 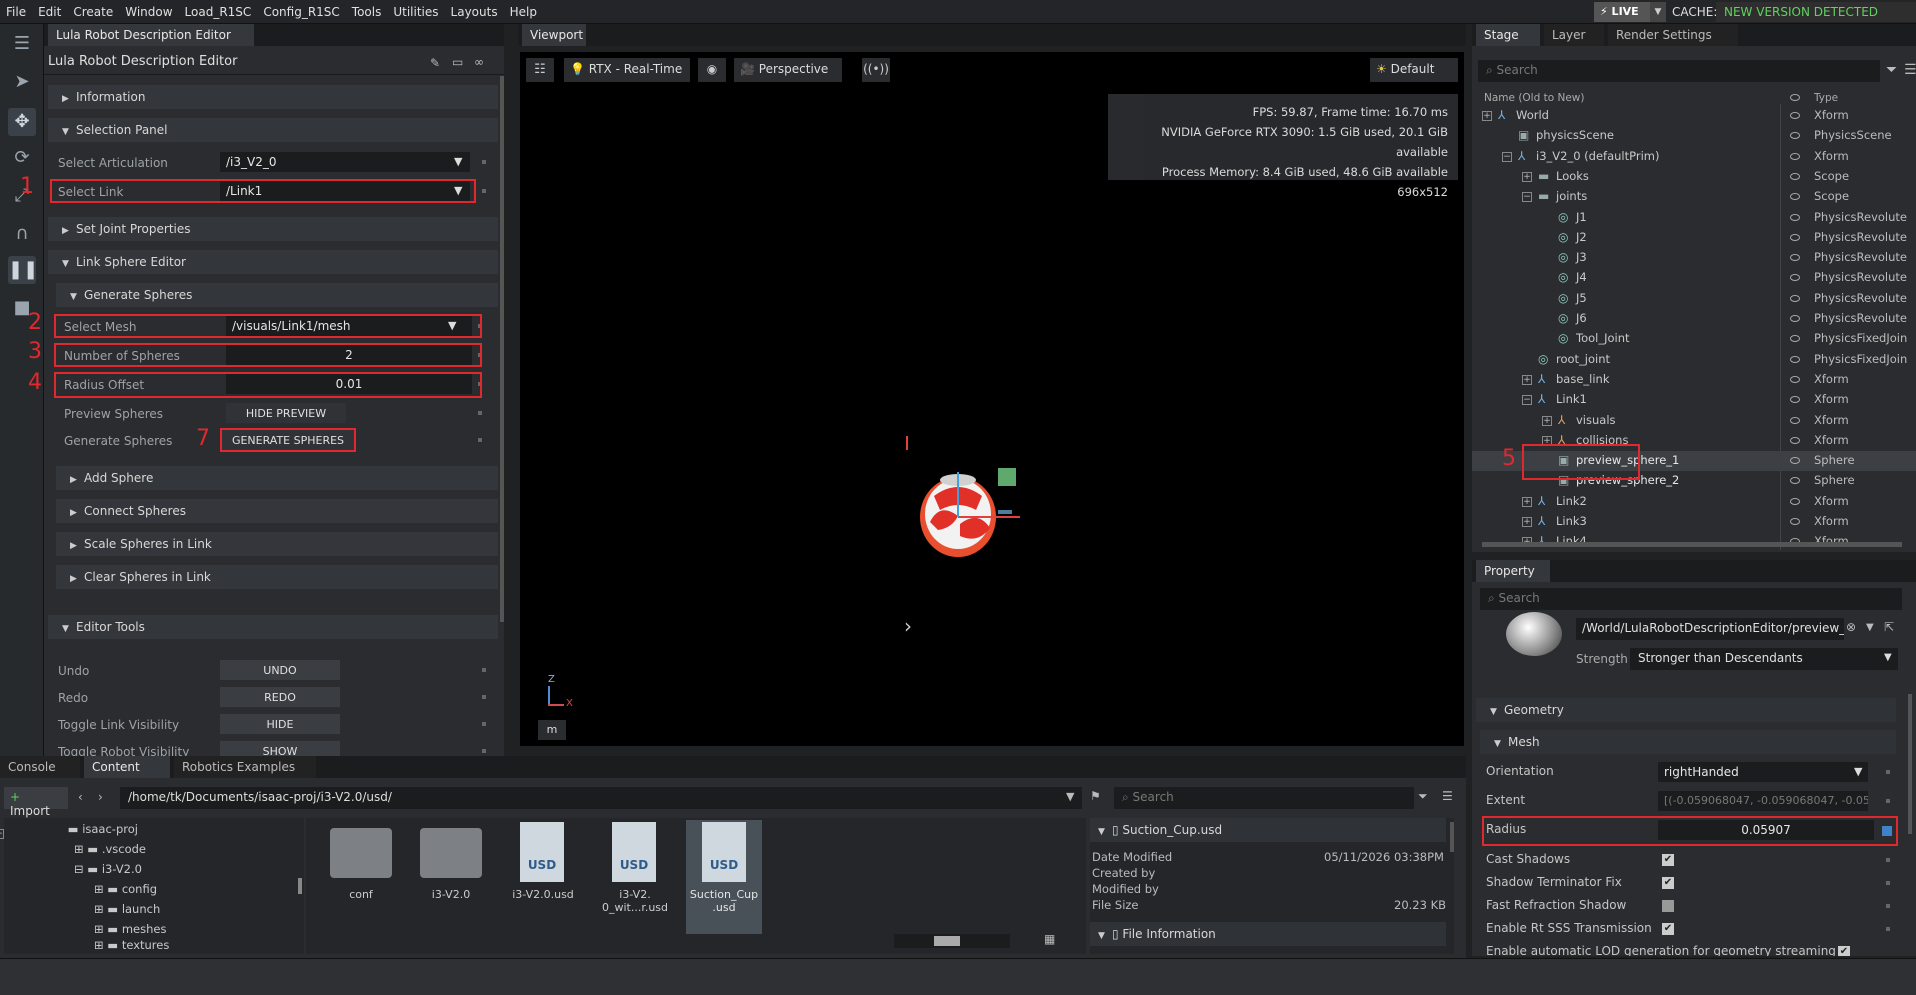 What do you see at coordinates (1694, 136) in the screenshot?
I see `stage-row: ▣ physicsScene PhysicsScene` at bounding box center [1694, 136].